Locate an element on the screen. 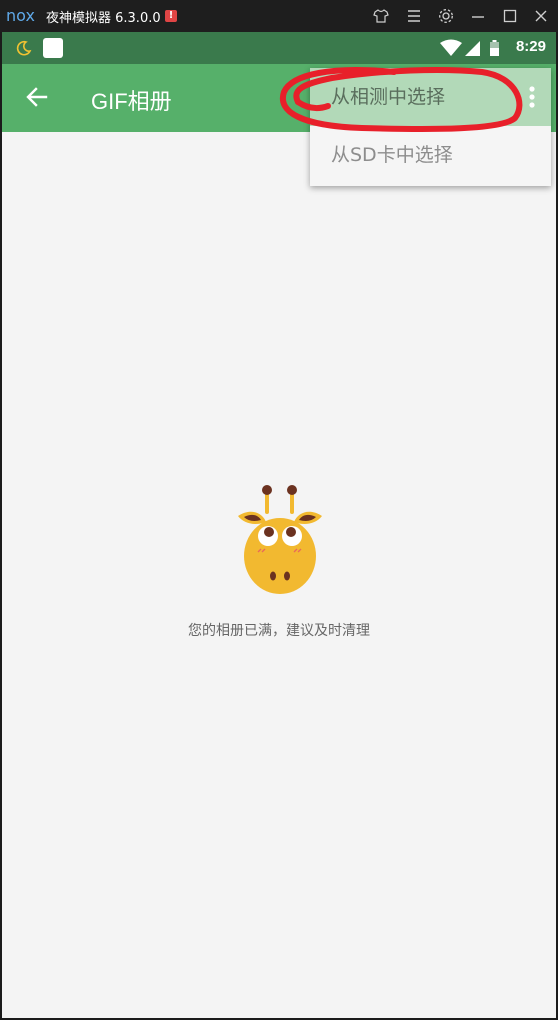 Image resolution: width=558 pixels, height=1020 pixels. nox-logo: nox is located at coordinates (20, 16).